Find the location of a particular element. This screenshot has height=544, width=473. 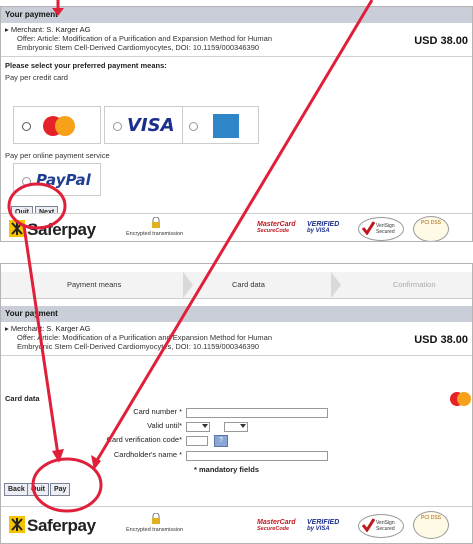

mastercard-option is located at coordinates (57, 125).